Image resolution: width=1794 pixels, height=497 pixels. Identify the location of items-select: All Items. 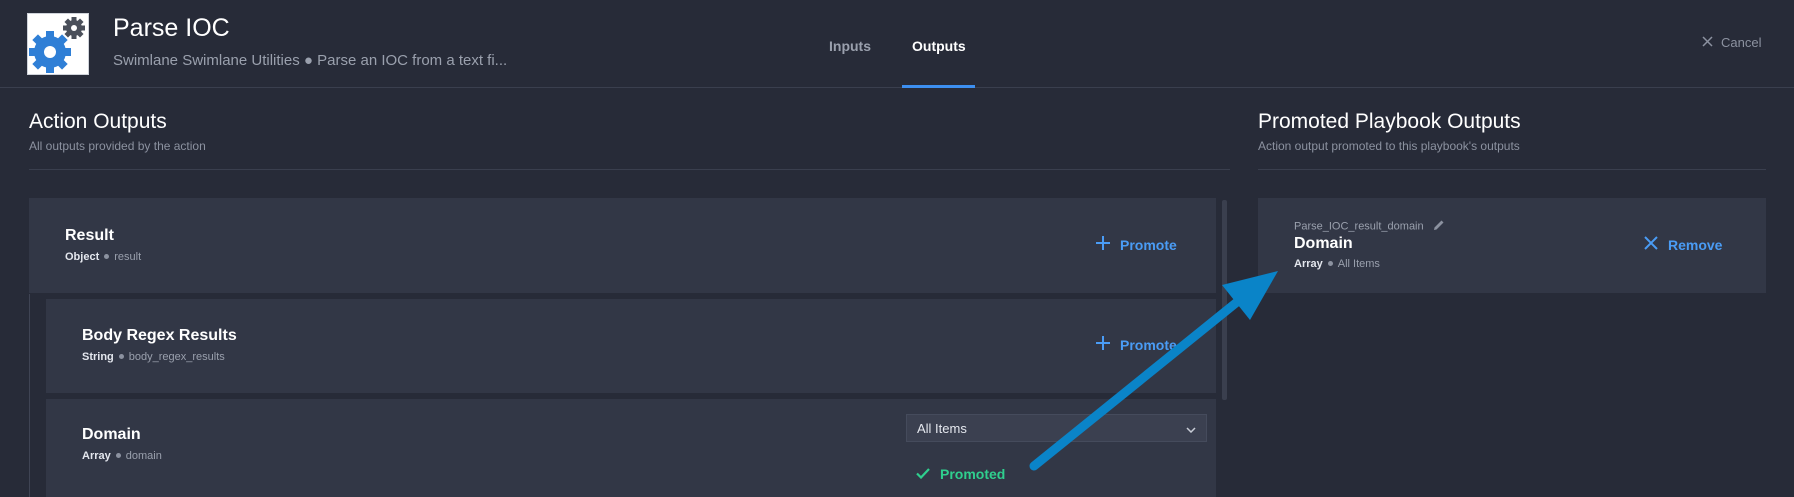
(1056, 428).